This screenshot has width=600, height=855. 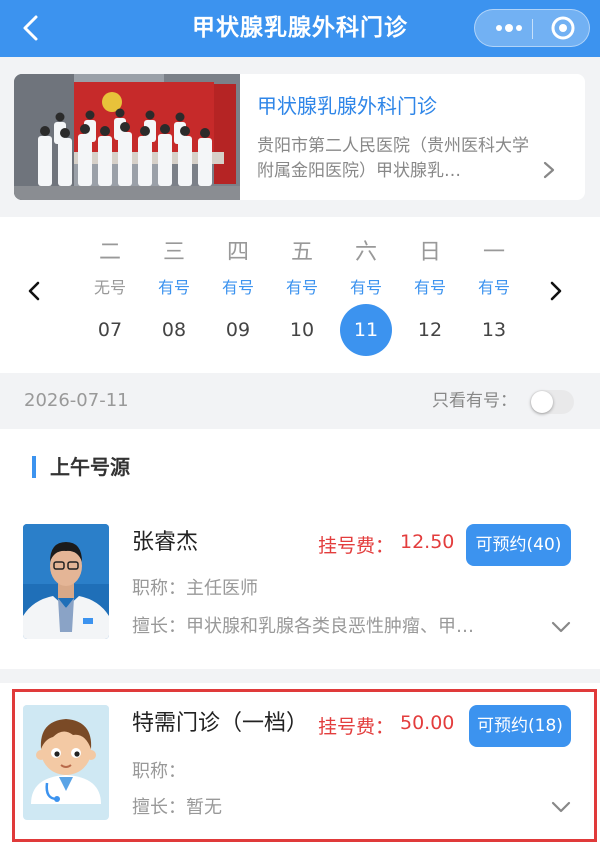 I want to click on date-12: 日有号 12, so click(x=430, y=295).